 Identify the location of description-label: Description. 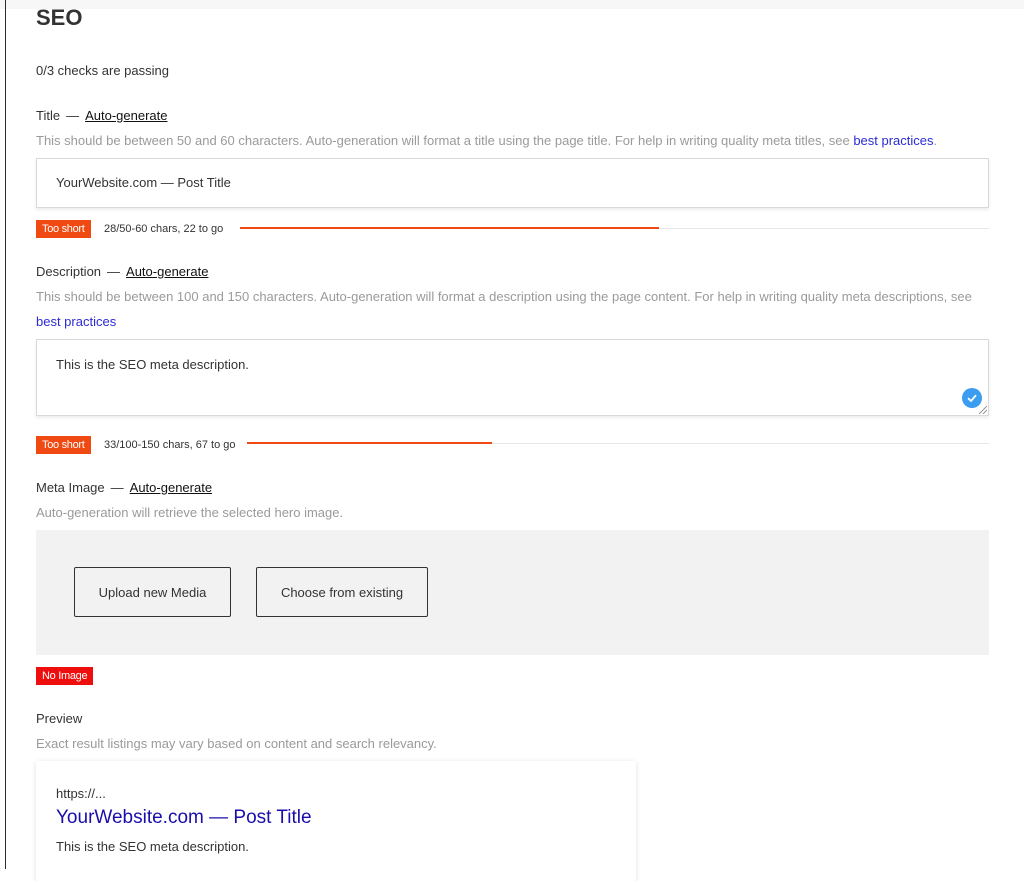
(69, 271).